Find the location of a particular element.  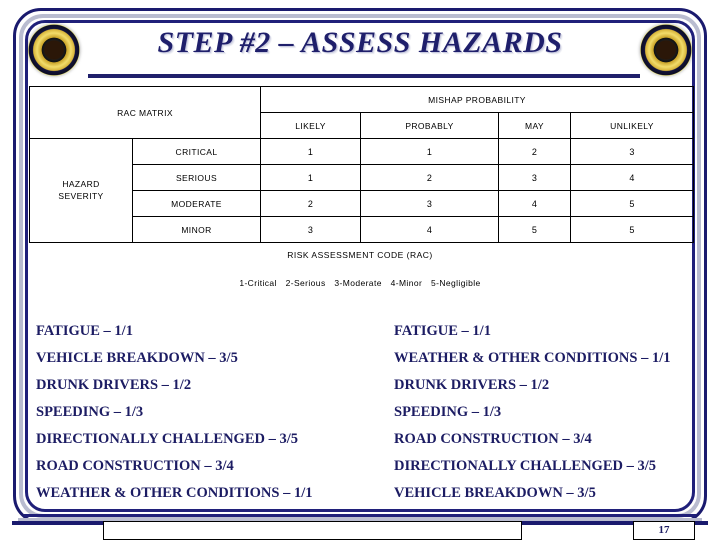

hazard-severity-label: HAZARD SEVERITY is located at coordinates (81, 190).